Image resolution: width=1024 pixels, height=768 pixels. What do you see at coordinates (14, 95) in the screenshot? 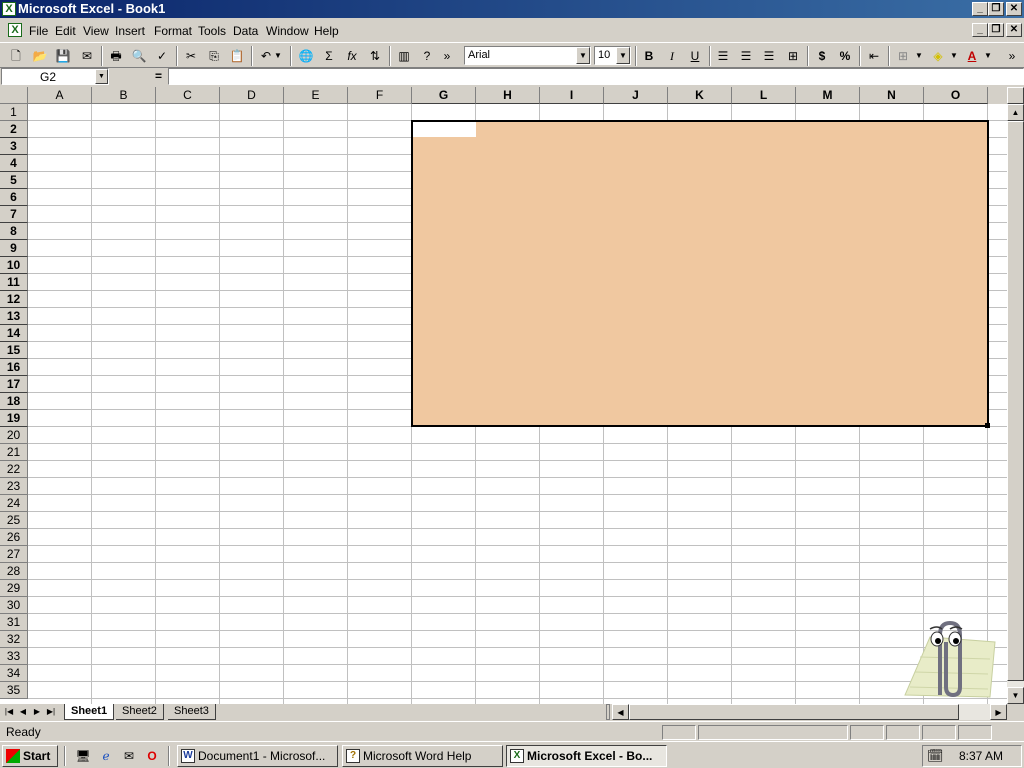
I see `select-all-button` at bounding box center [14, 95].